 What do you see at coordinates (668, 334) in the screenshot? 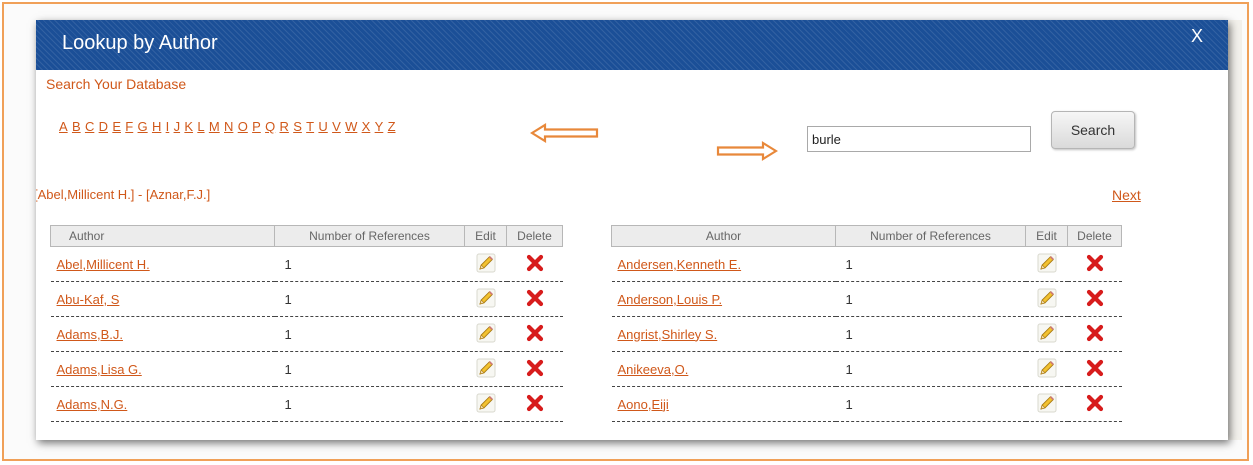
I see `author-link: Angrist,Shirley S.` at bounding box center [668, 334].